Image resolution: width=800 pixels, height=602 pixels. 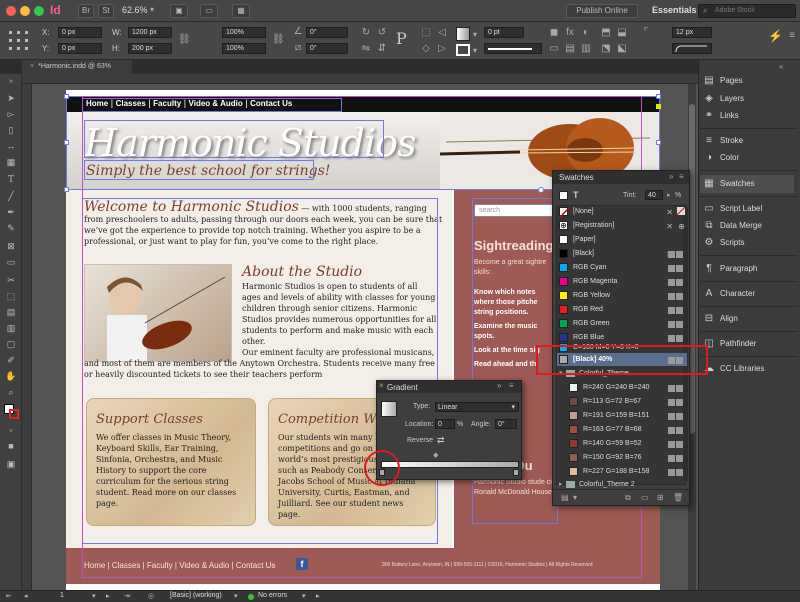 What do you see at coordinates (11, 296) in the screenshot?
I see `free-transform-tool-icon: ⬚` at bounding box center [11, 296].